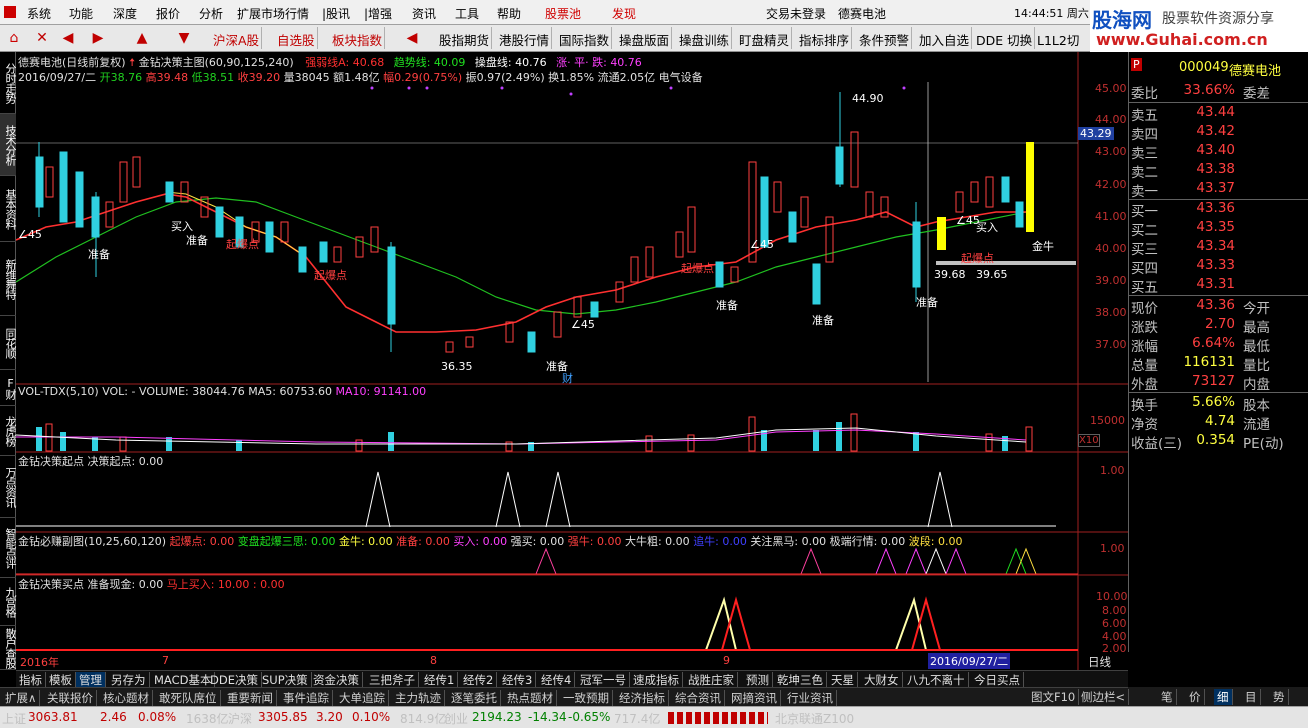  I want to click on btab-3: 另存为, so click(129, 680).